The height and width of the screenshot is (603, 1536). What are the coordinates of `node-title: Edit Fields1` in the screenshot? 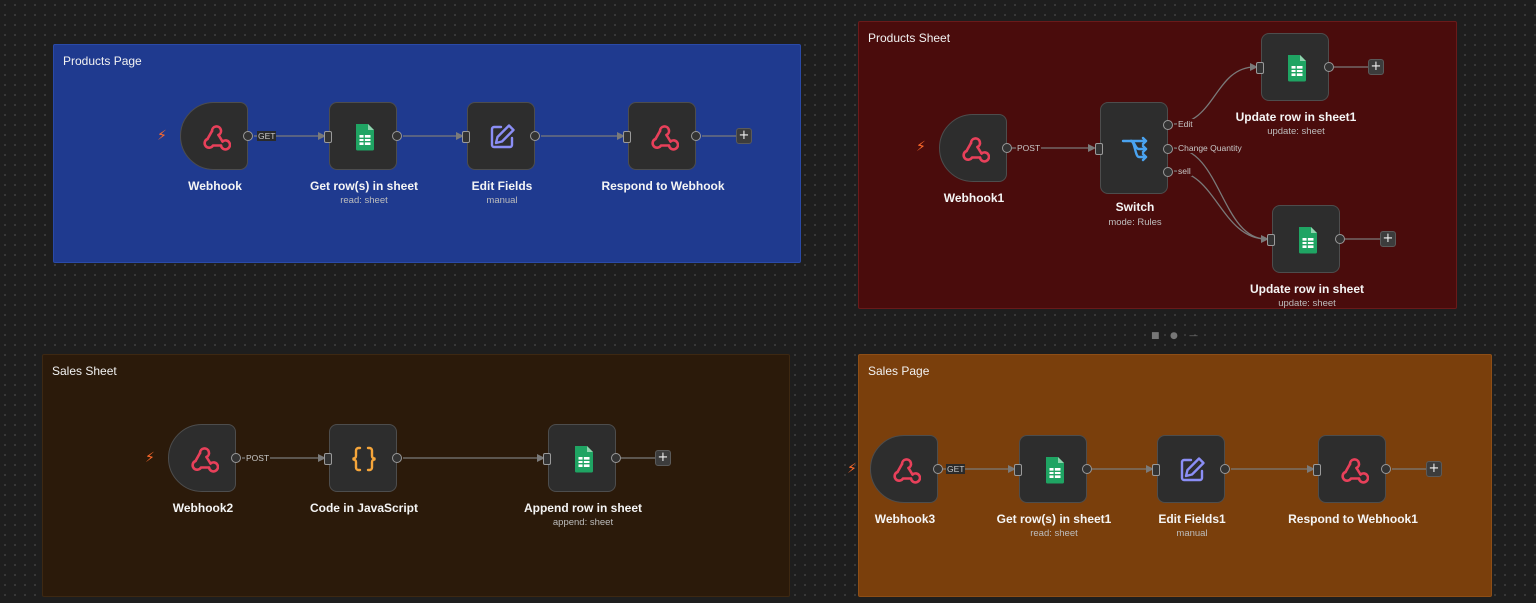 It's located at (1192, 519).